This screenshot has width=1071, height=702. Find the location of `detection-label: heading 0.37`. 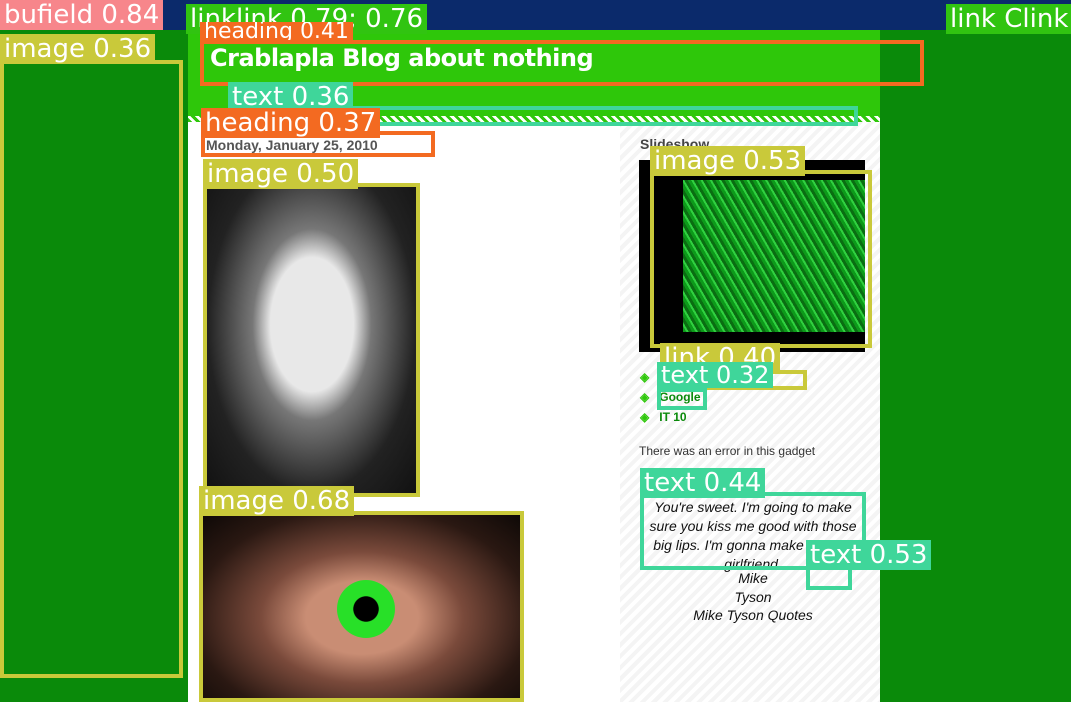

detection-label: heading 0.37 is located at coordinates (291, 123).